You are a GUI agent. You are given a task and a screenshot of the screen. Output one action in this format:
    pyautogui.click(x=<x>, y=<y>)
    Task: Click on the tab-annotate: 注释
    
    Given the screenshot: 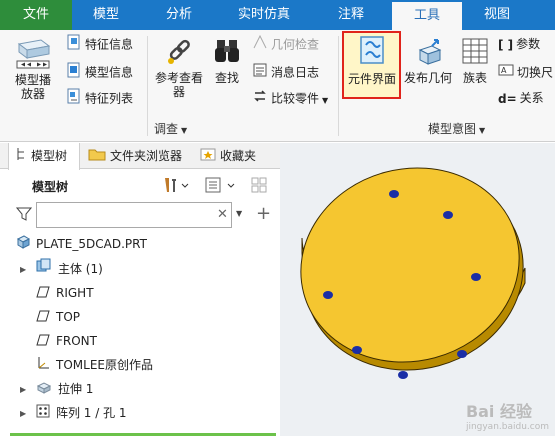 What is the action you would take?
    pyautogui.click(x=351, y=15)
    